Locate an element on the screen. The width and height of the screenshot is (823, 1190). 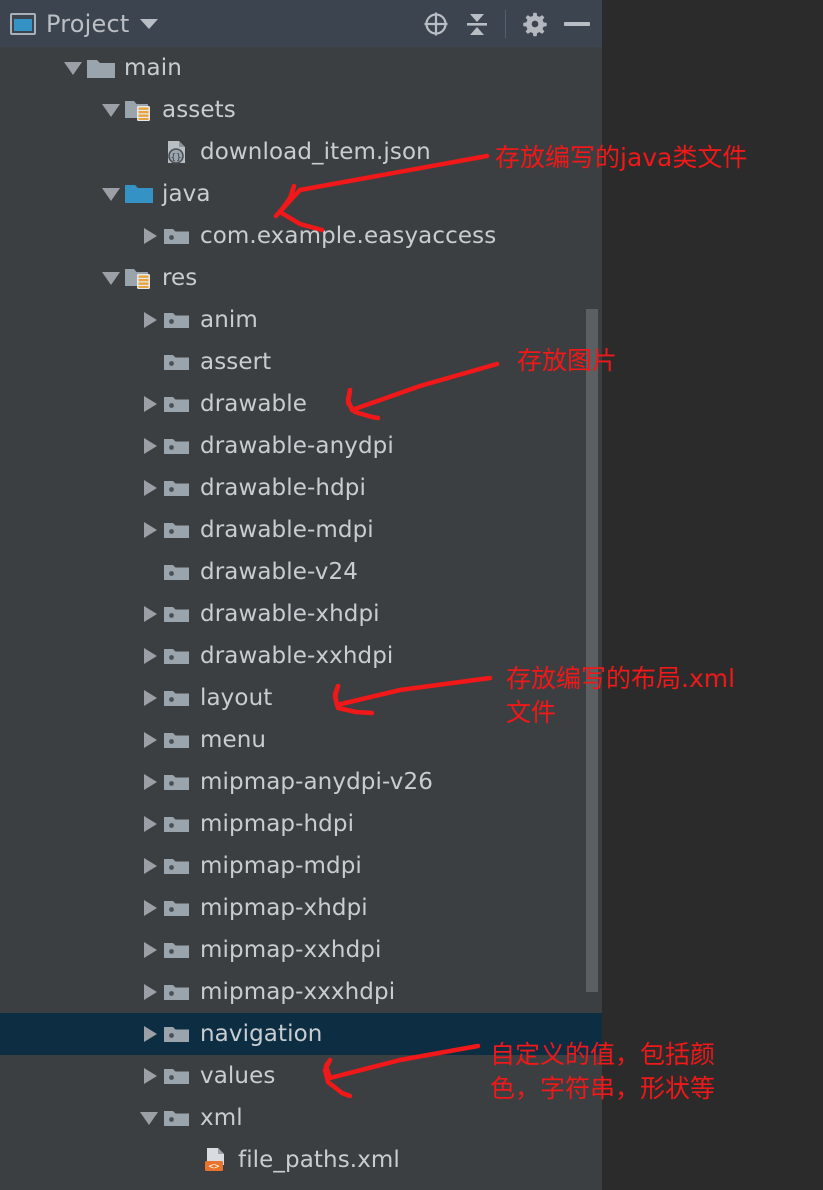
tree-row: drawable-xhdpi is located at coordinates (301, 614).